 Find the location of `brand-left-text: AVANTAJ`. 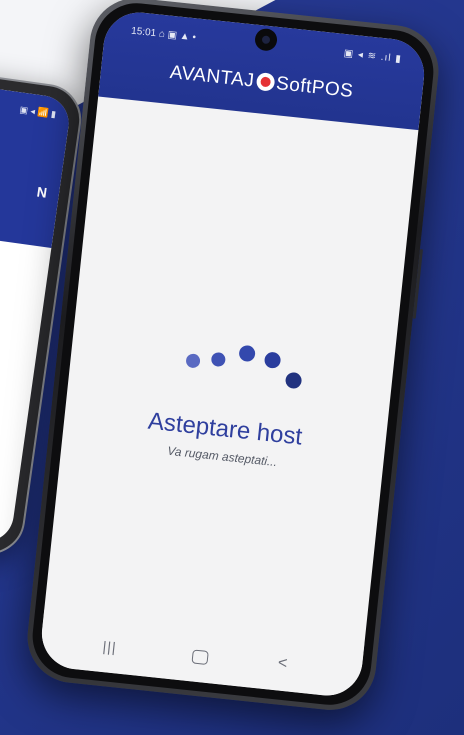

brand-left-text: AVANTAJ is located at coordinates (212, 76).